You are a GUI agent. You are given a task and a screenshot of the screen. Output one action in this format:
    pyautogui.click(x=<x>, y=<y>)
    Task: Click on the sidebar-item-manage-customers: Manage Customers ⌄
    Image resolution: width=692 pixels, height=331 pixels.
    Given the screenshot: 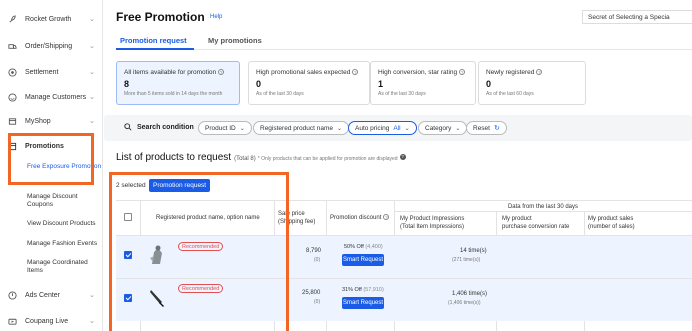 What is the action you would take?
    pyautogui.click(x=51, y=97)
    